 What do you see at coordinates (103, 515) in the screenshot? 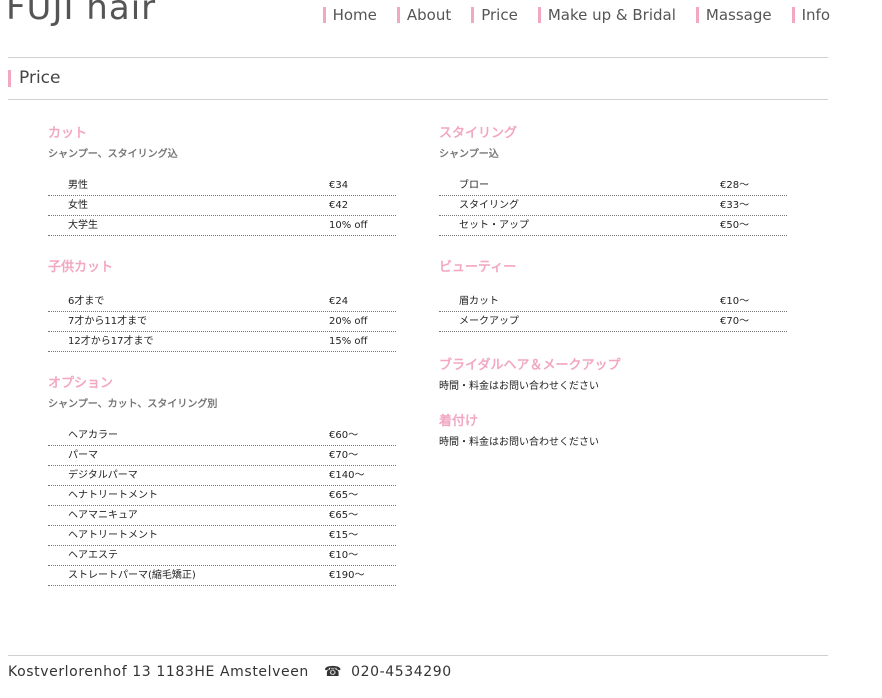
I see `service-name: ヘアマニキュア` at bounding box center [103, 515].